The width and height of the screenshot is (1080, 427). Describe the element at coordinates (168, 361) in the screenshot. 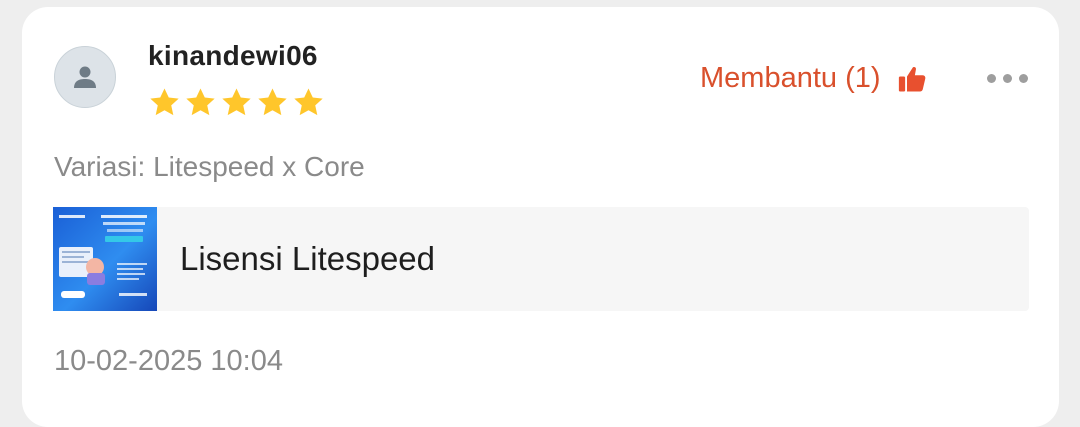

I see `review-timestamp: 10-02-2025 10:04` at that location.